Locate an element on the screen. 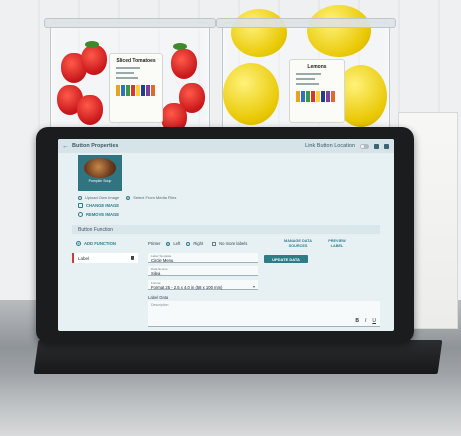 This screenshot has height=436, width=461. upload-image-radio is located at coordinates (80, 197).